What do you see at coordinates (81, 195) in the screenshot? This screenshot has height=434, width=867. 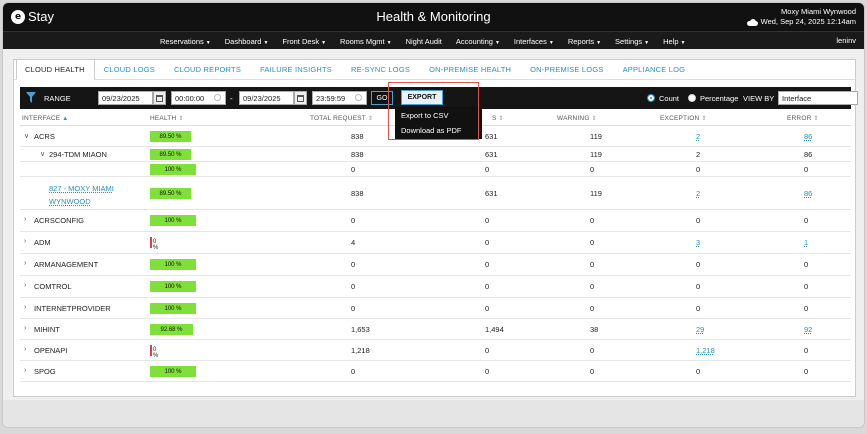 I see `interface-name: 827 - MOXY MIAMI WYNWOOD` at bounding box center [81, 195].